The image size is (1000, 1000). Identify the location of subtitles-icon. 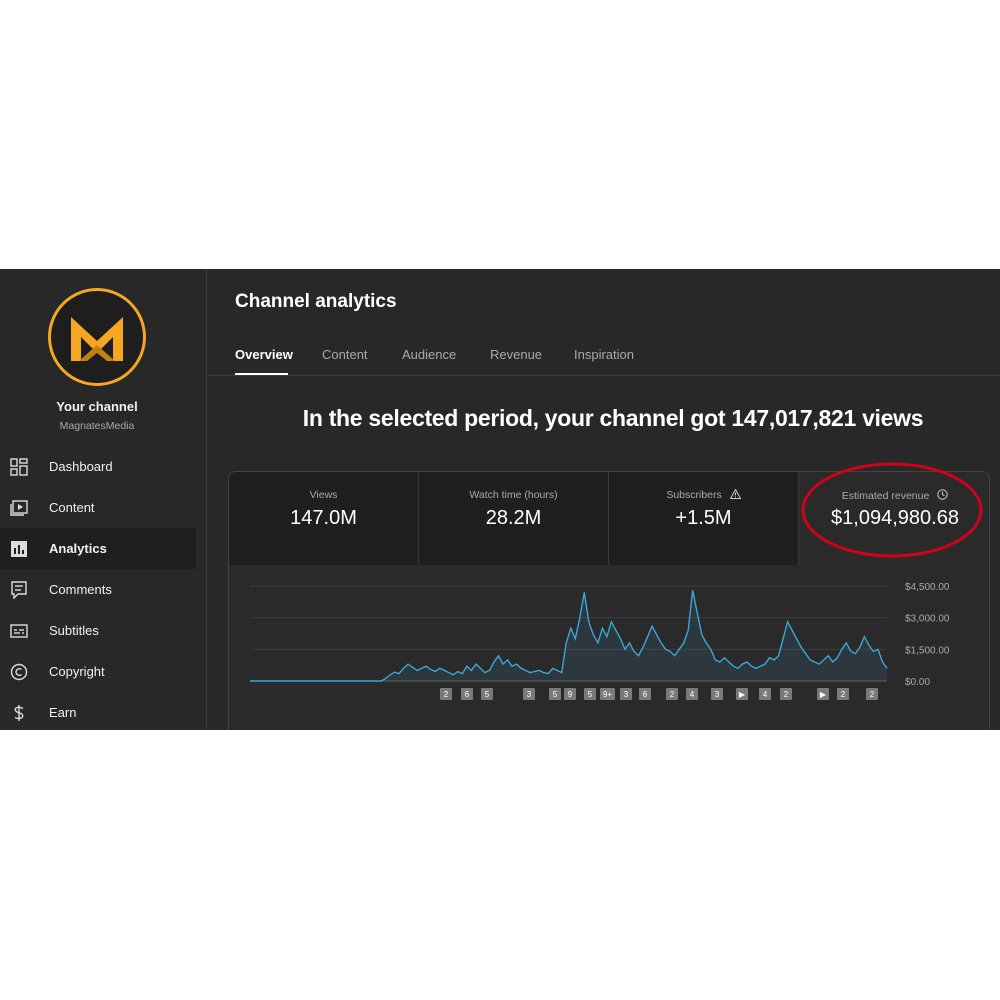
(19, 631).